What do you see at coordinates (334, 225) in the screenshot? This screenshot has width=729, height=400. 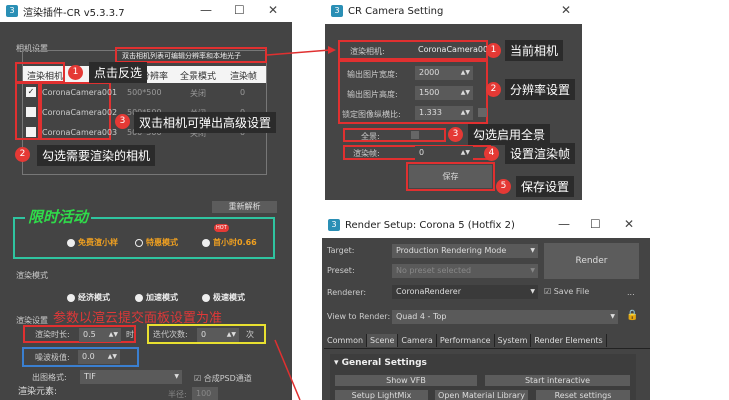 I see `app-icon: 3` at bounding box center [334, 225].